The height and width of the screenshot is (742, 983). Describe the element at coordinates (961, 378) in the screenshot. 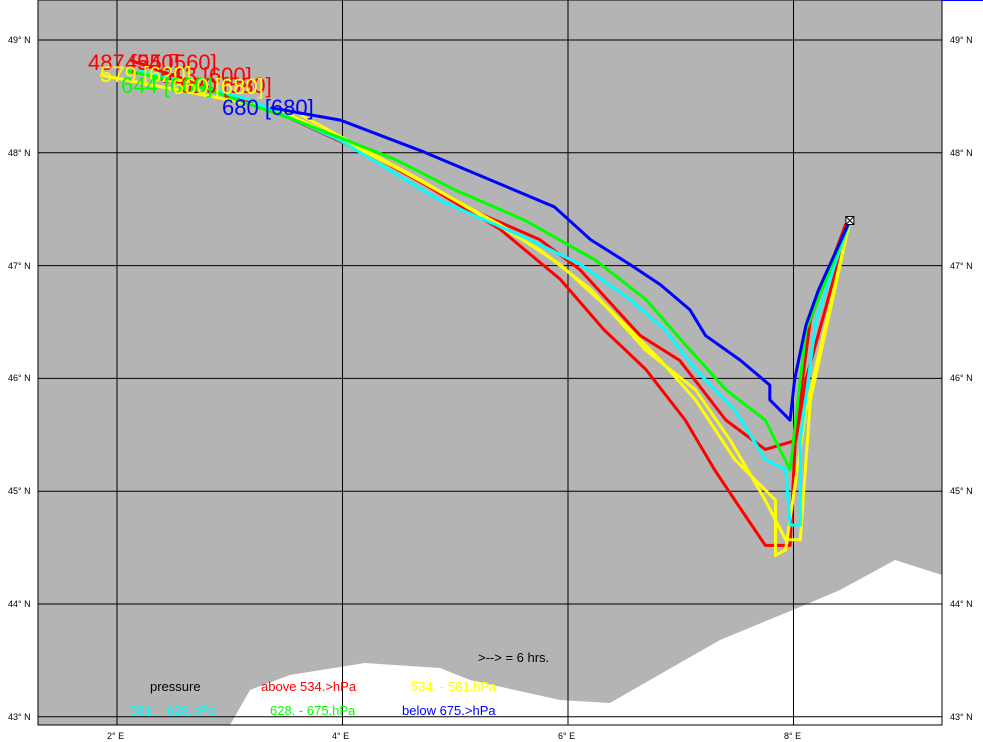

I see `lat-label-right: 46° N` at that location.